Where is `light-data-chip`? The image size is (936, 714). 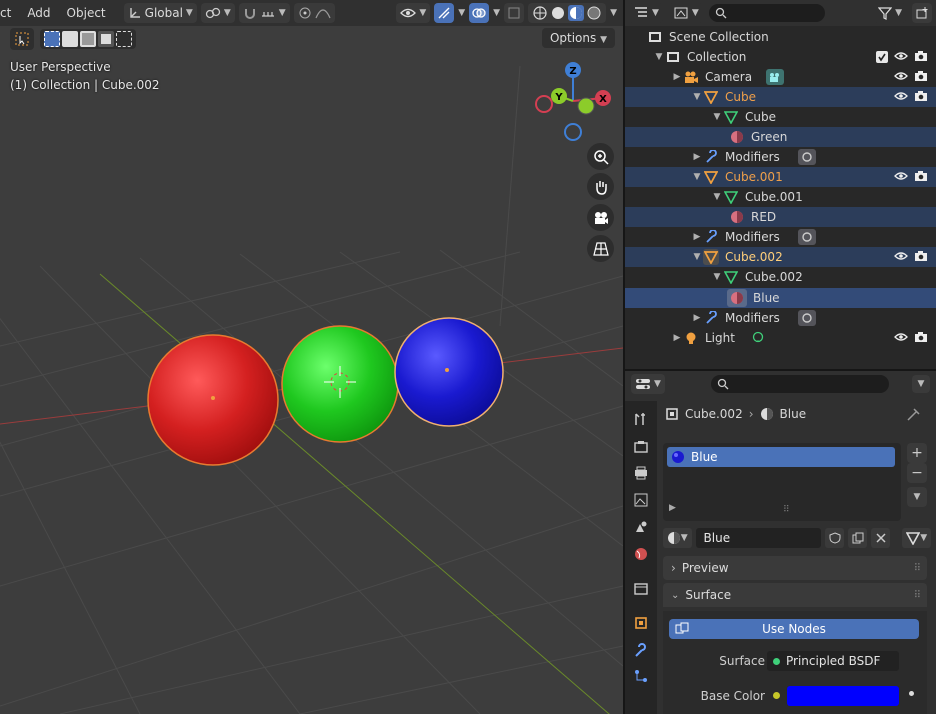
light-data-chip is located at coordinates (758, 338).